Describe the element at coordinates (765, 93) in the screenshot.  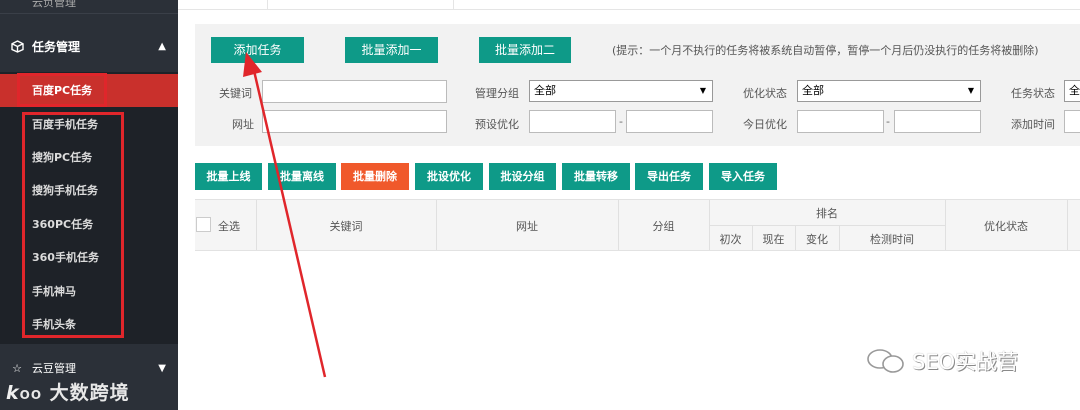
I see `opt-status-label: 优化状态` at that location.